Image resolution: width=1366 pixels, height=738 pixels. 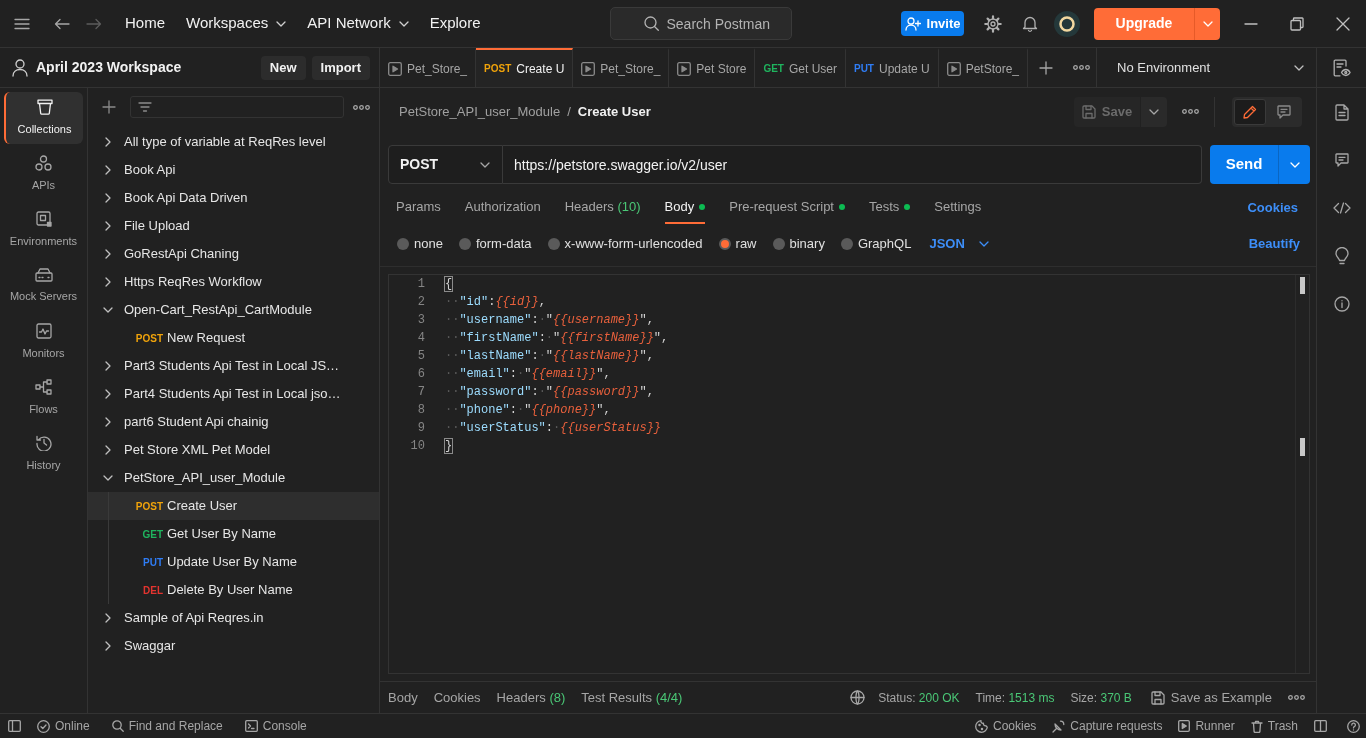 I want to click on request-tab: GET Get User, so click(x=800, y=67).